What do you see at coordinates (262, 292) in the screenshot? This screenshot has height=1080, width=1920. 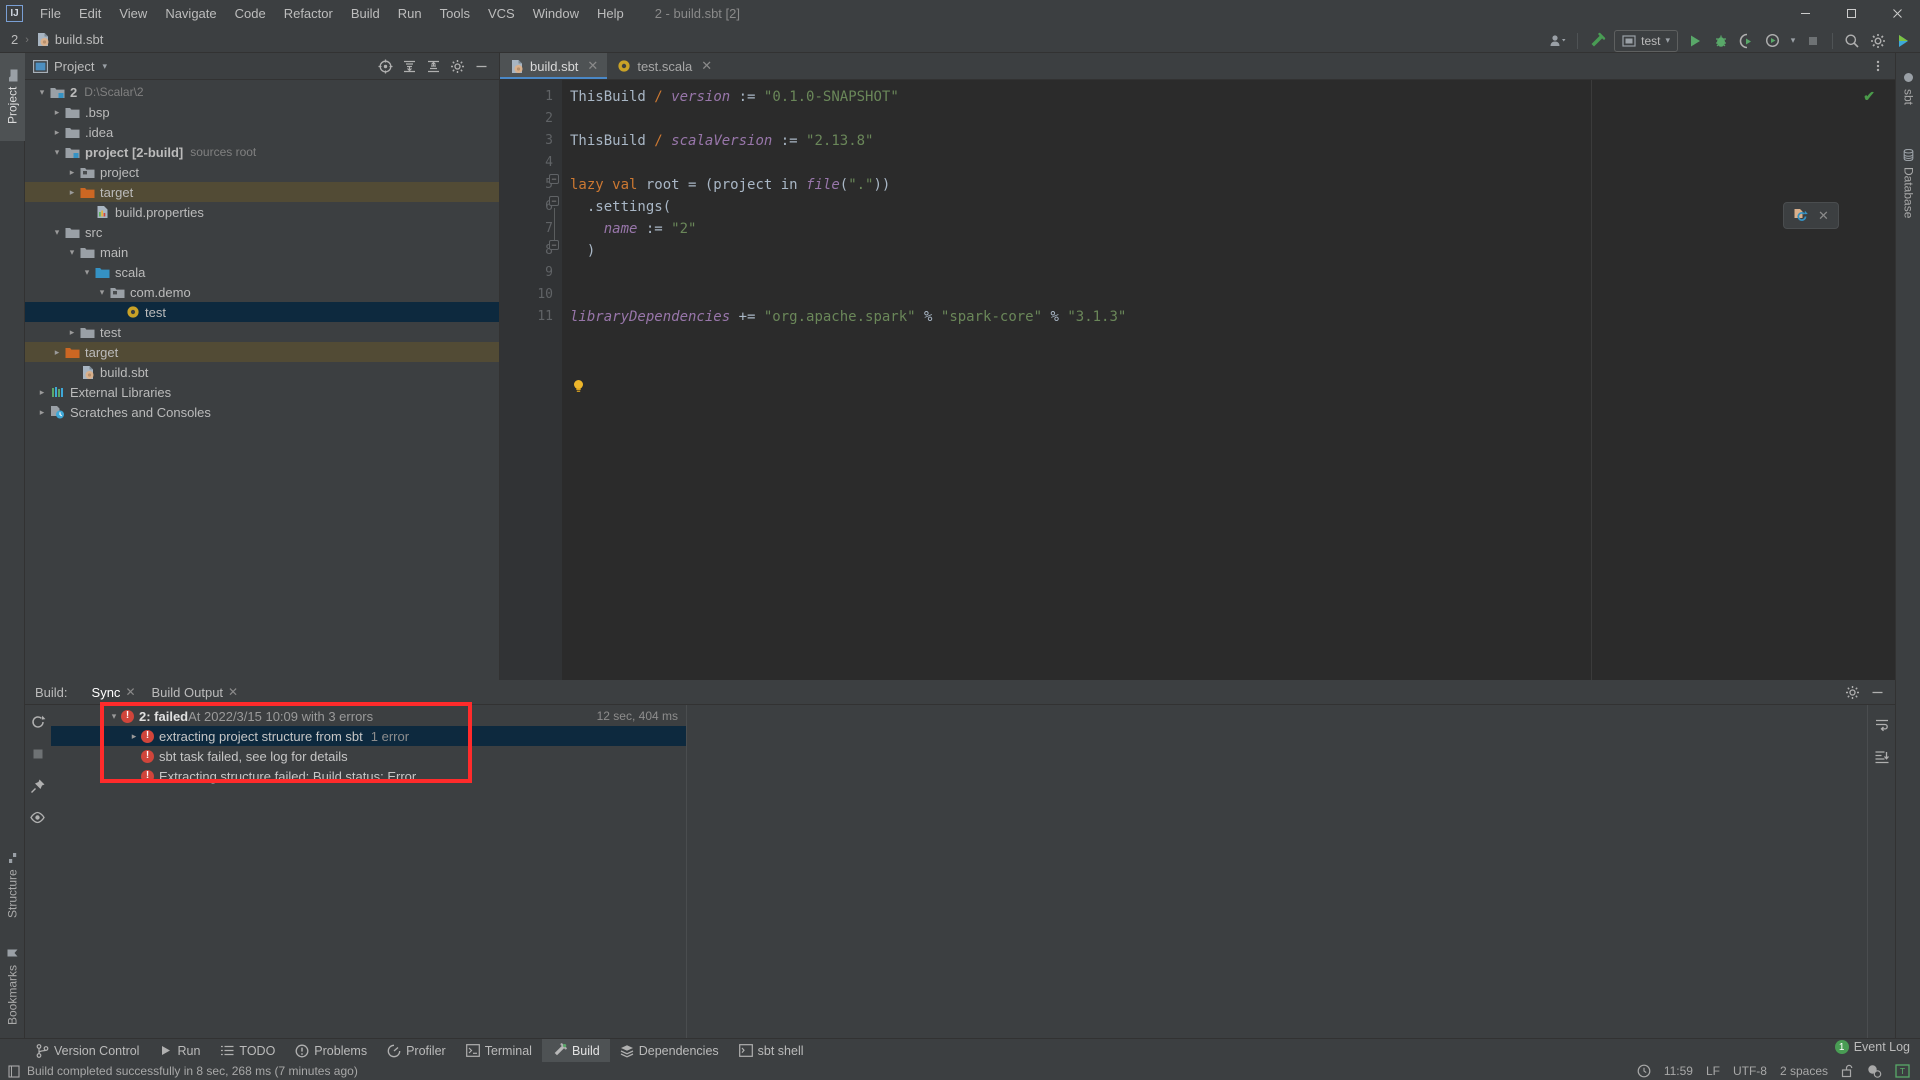 I see `tree-node-com-demo: ▾ com.demo` at bounding box center [262, 292].